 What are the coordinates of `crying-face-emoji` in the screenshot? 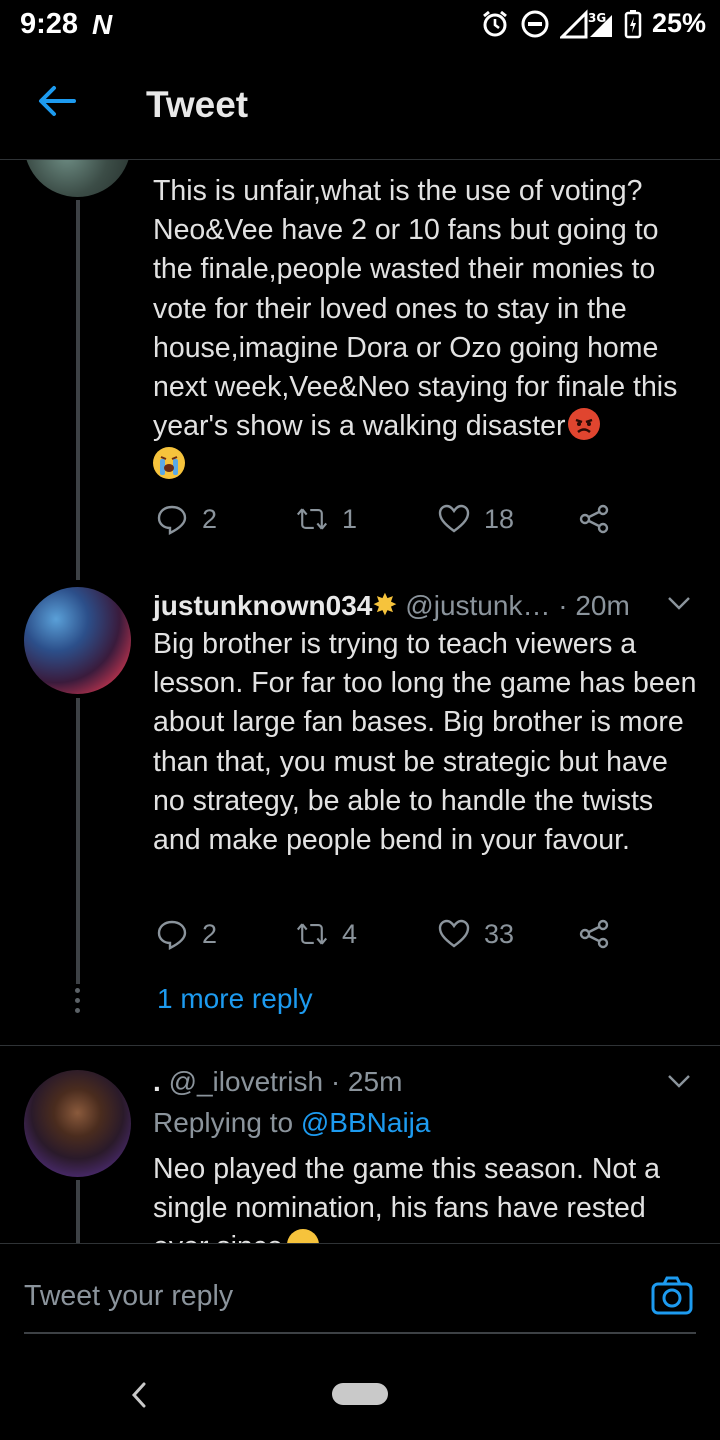 It's located at (169, 463).